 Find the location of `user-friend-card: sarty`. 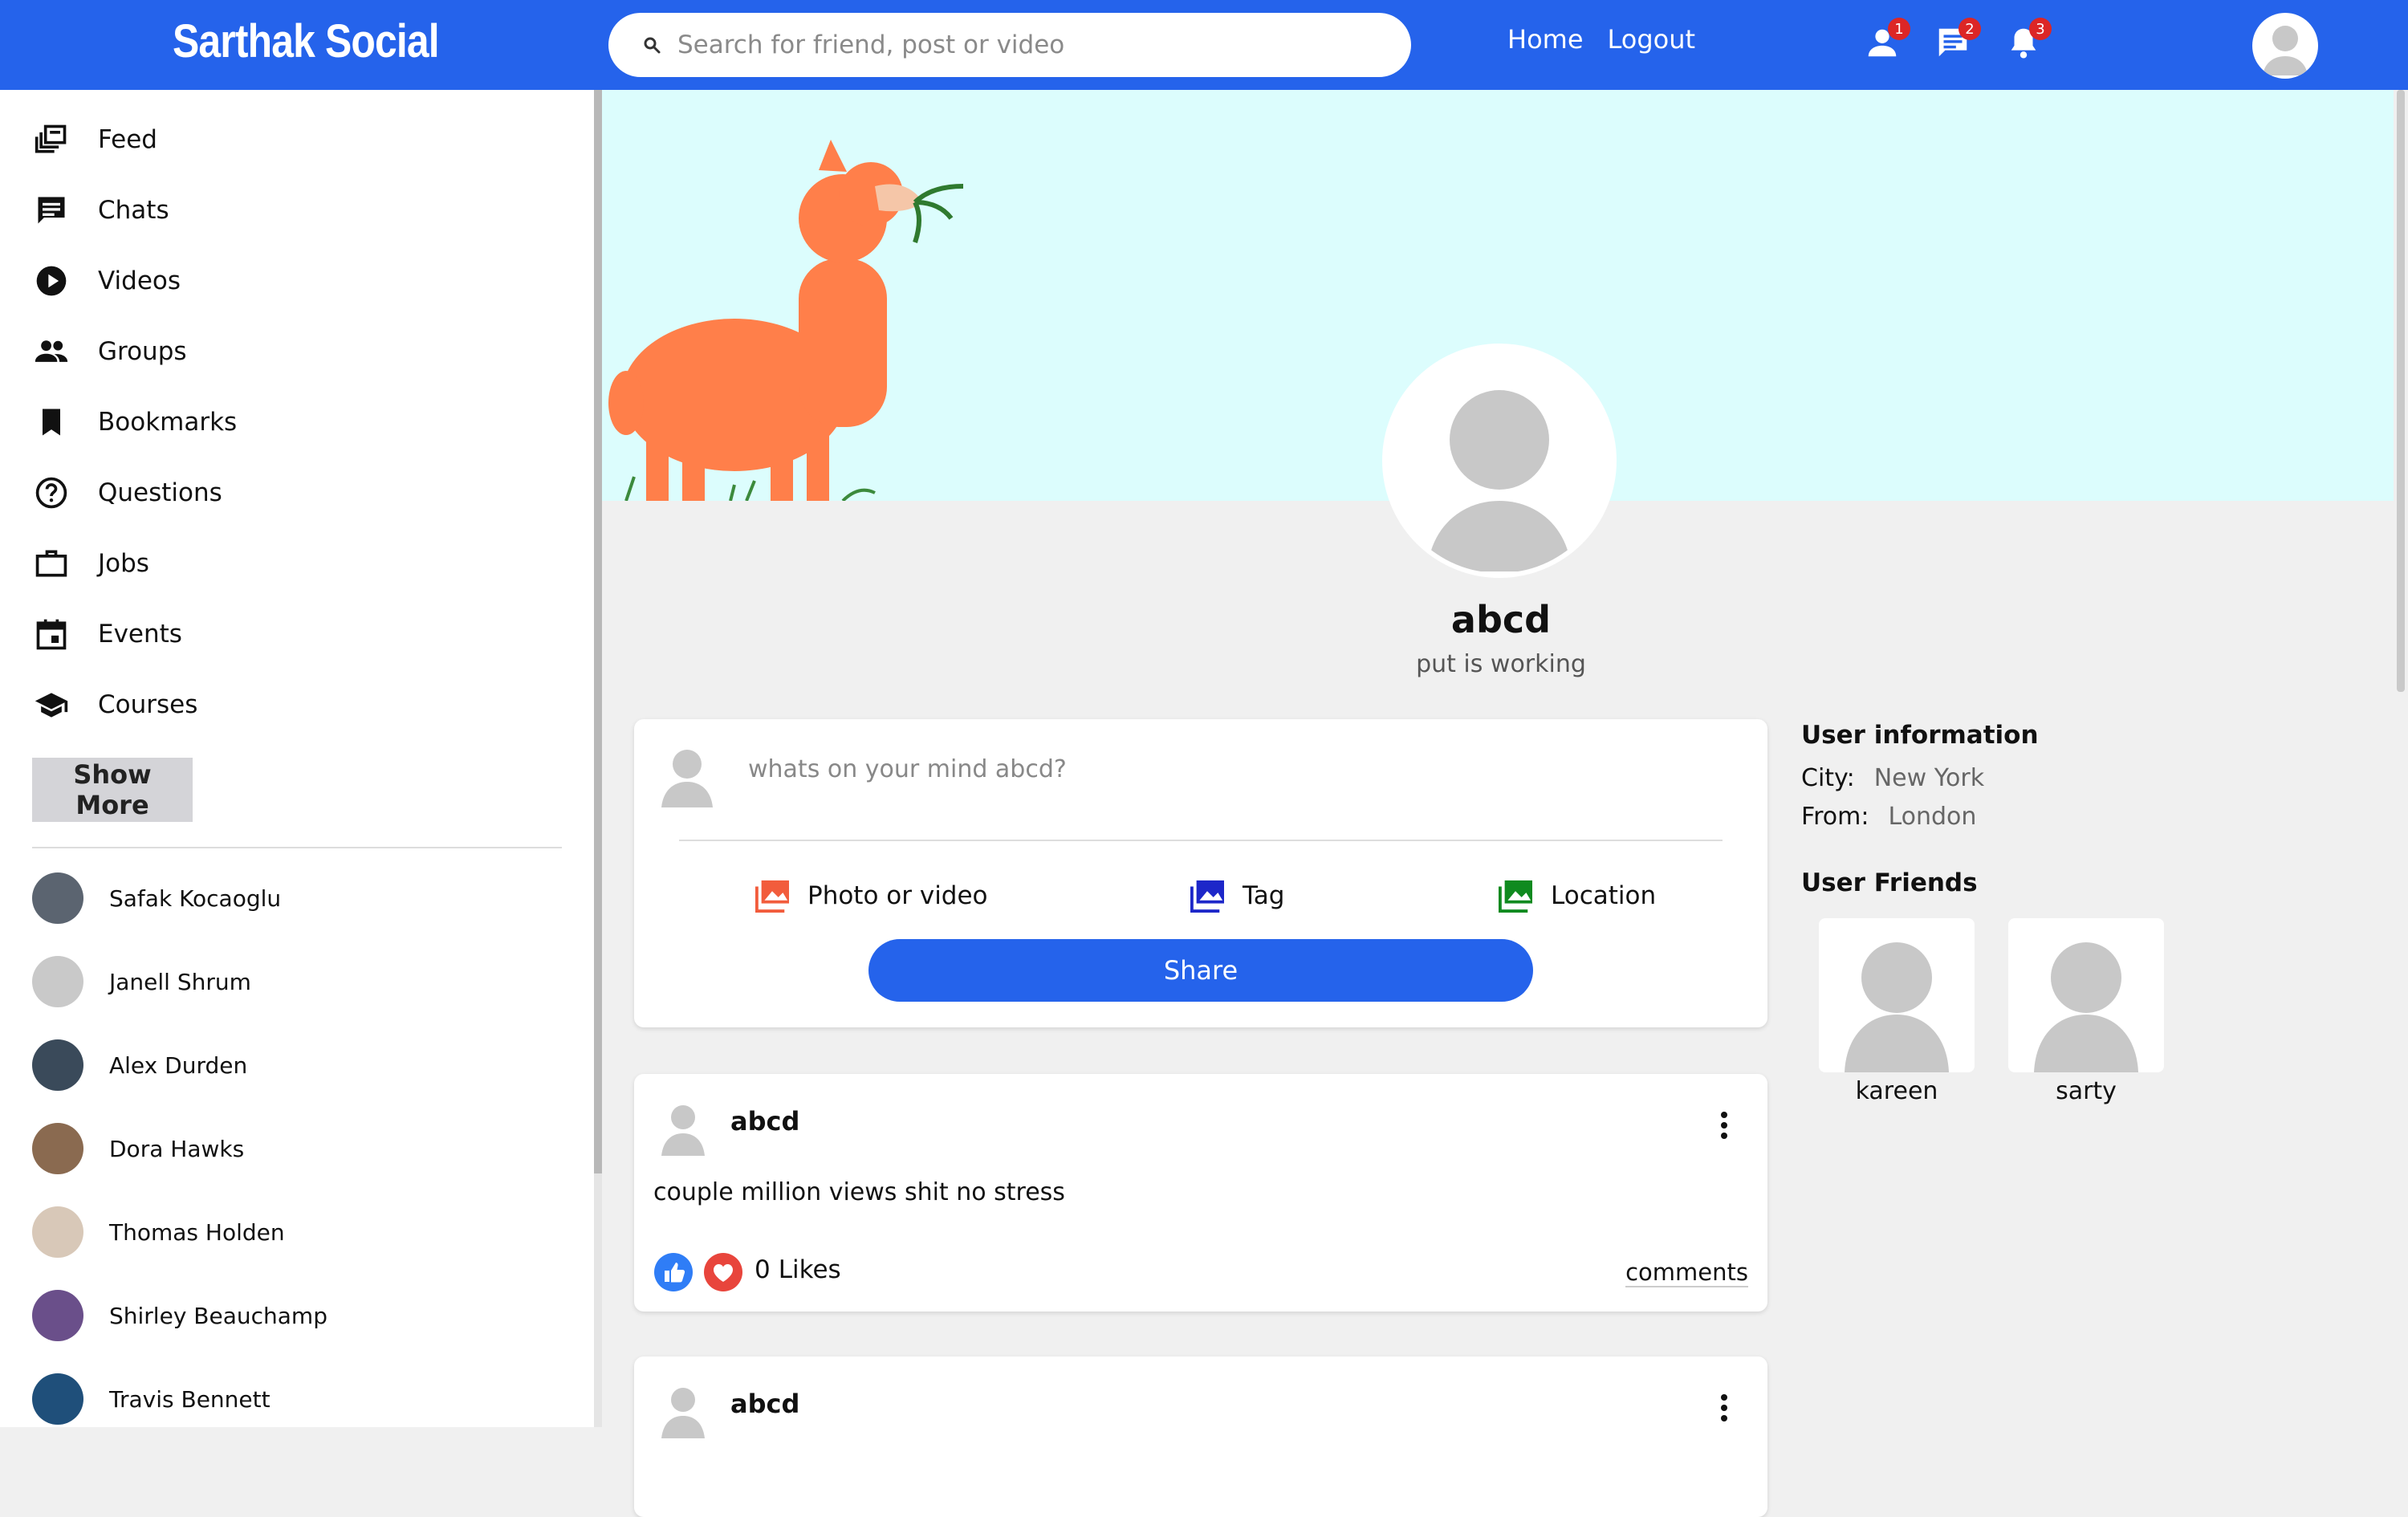

user-friend-card: sarty is located at coordinates (2086, 1011).